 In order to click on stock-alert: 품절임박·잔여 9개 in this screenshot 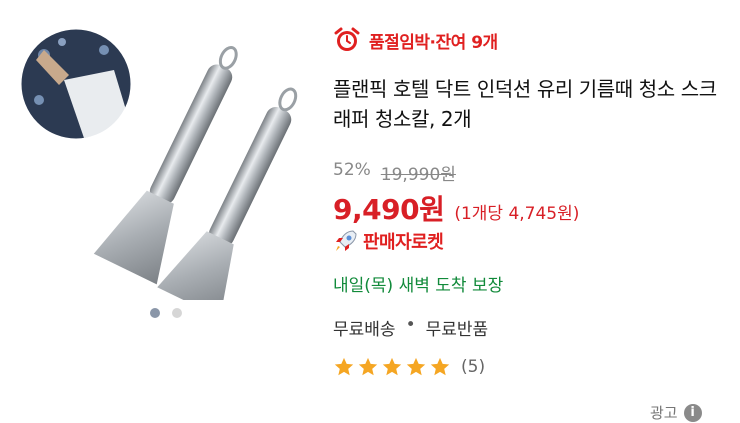, I will do `click(415, 40)`.